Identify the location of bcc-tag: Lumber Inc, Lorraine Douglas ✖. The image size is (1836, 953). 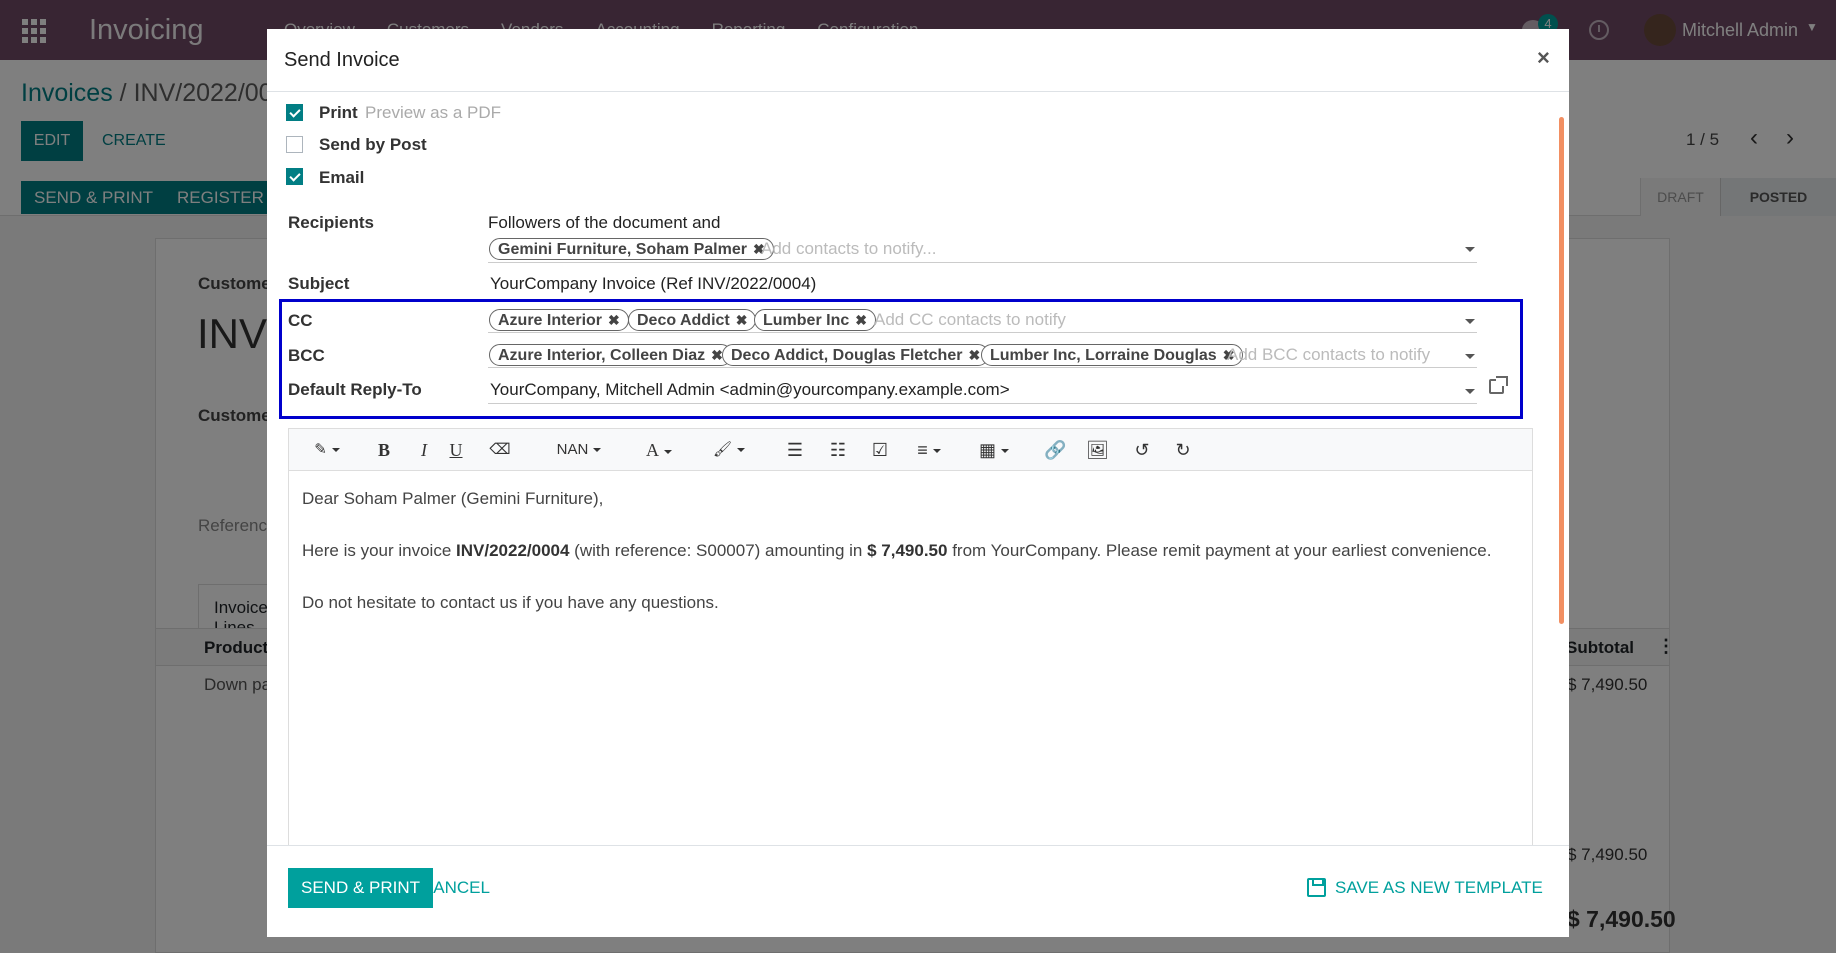
(1112, 355).